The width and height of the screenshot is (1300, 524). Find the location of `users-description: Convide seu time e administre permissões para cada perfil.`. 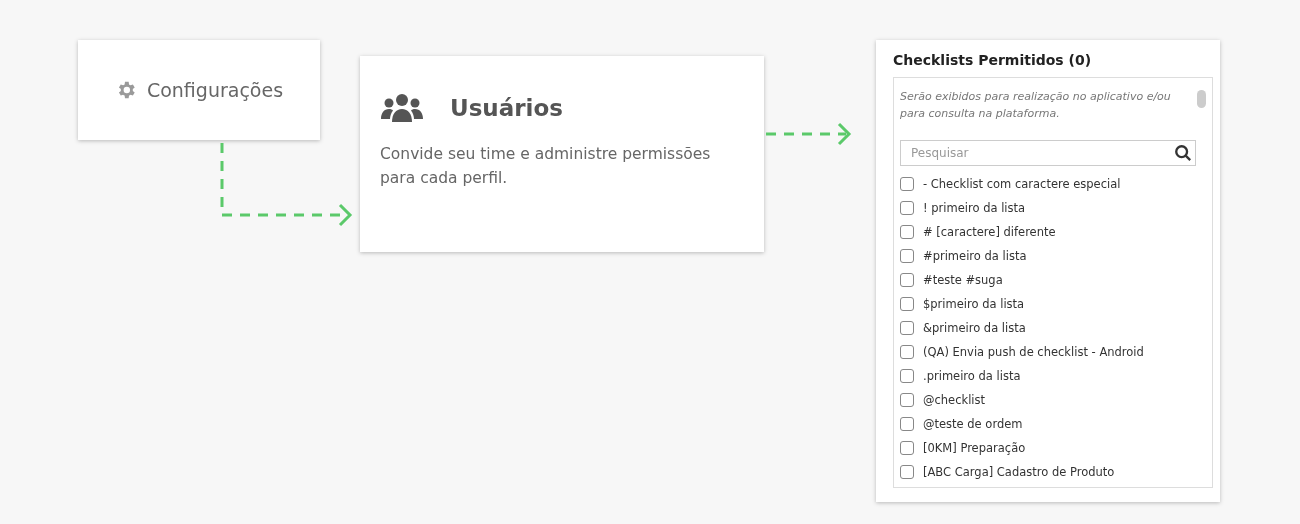

users-description: Convide seu time e administre permissões para cada perfil. is located at coordinates (546, 166).